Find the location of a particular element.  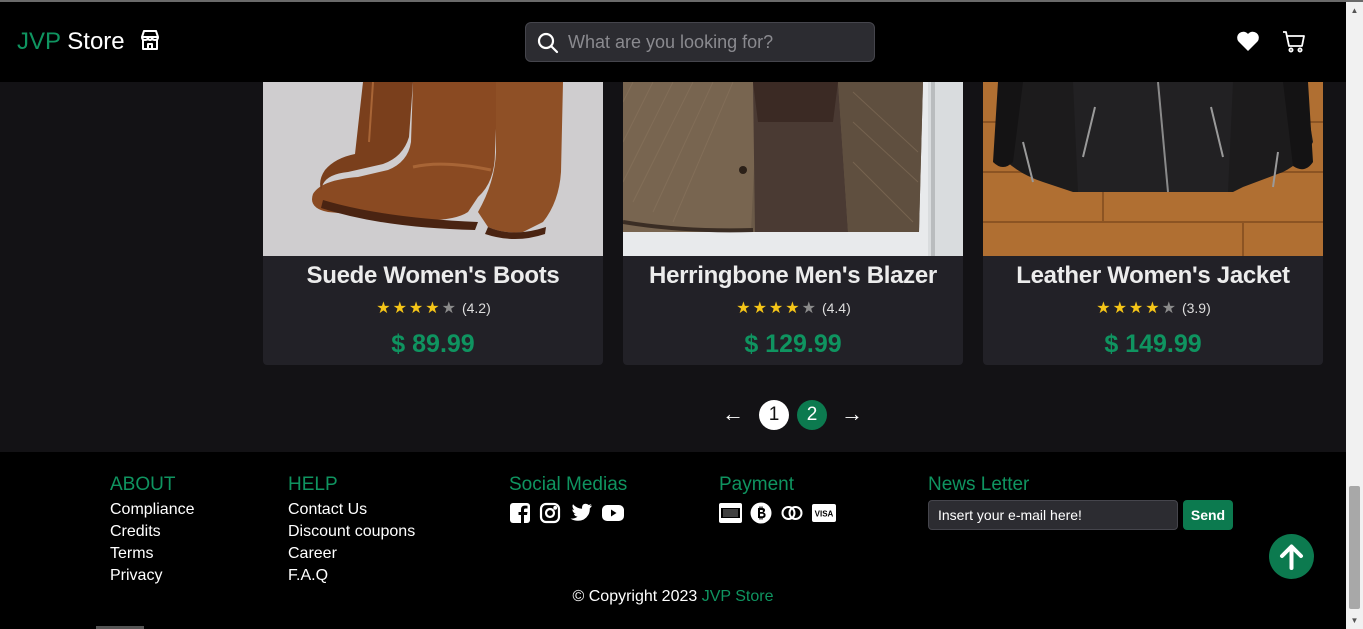

product-name: Leather Women's Jacket is located at coordinates (1153, 276).